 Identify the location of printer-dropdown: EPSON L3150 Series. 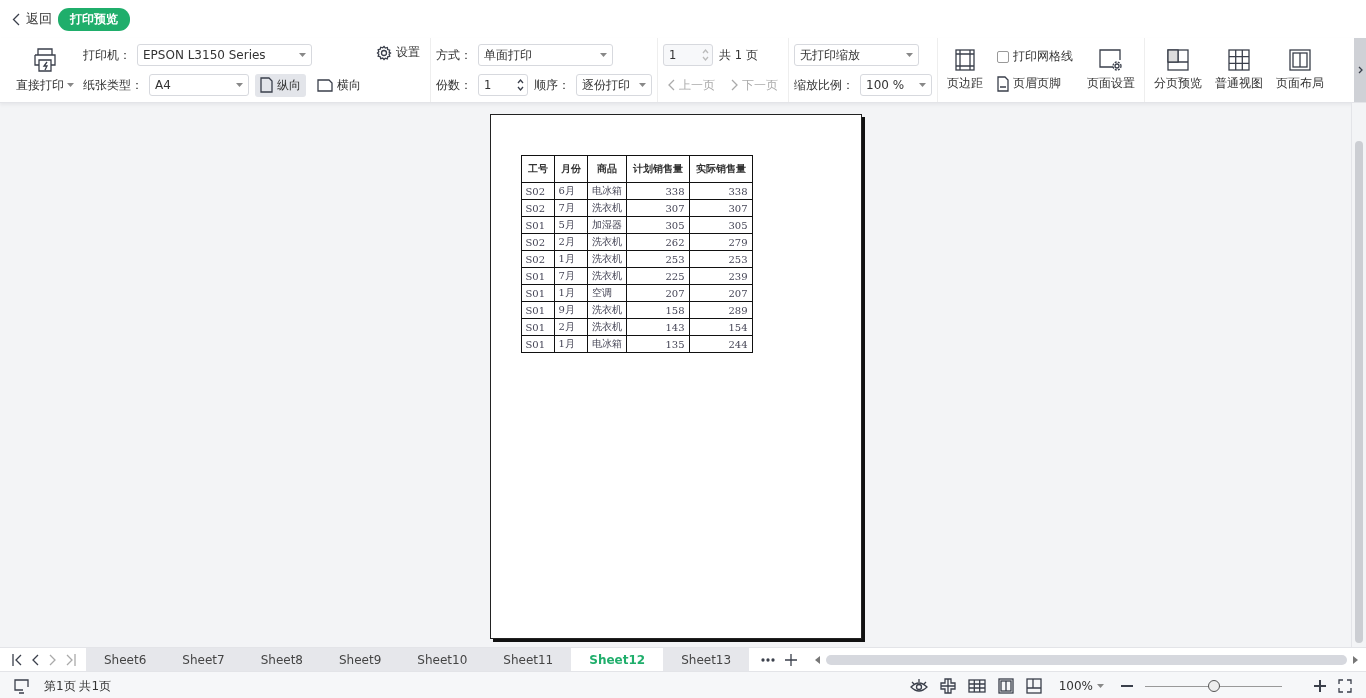
(224, 55).